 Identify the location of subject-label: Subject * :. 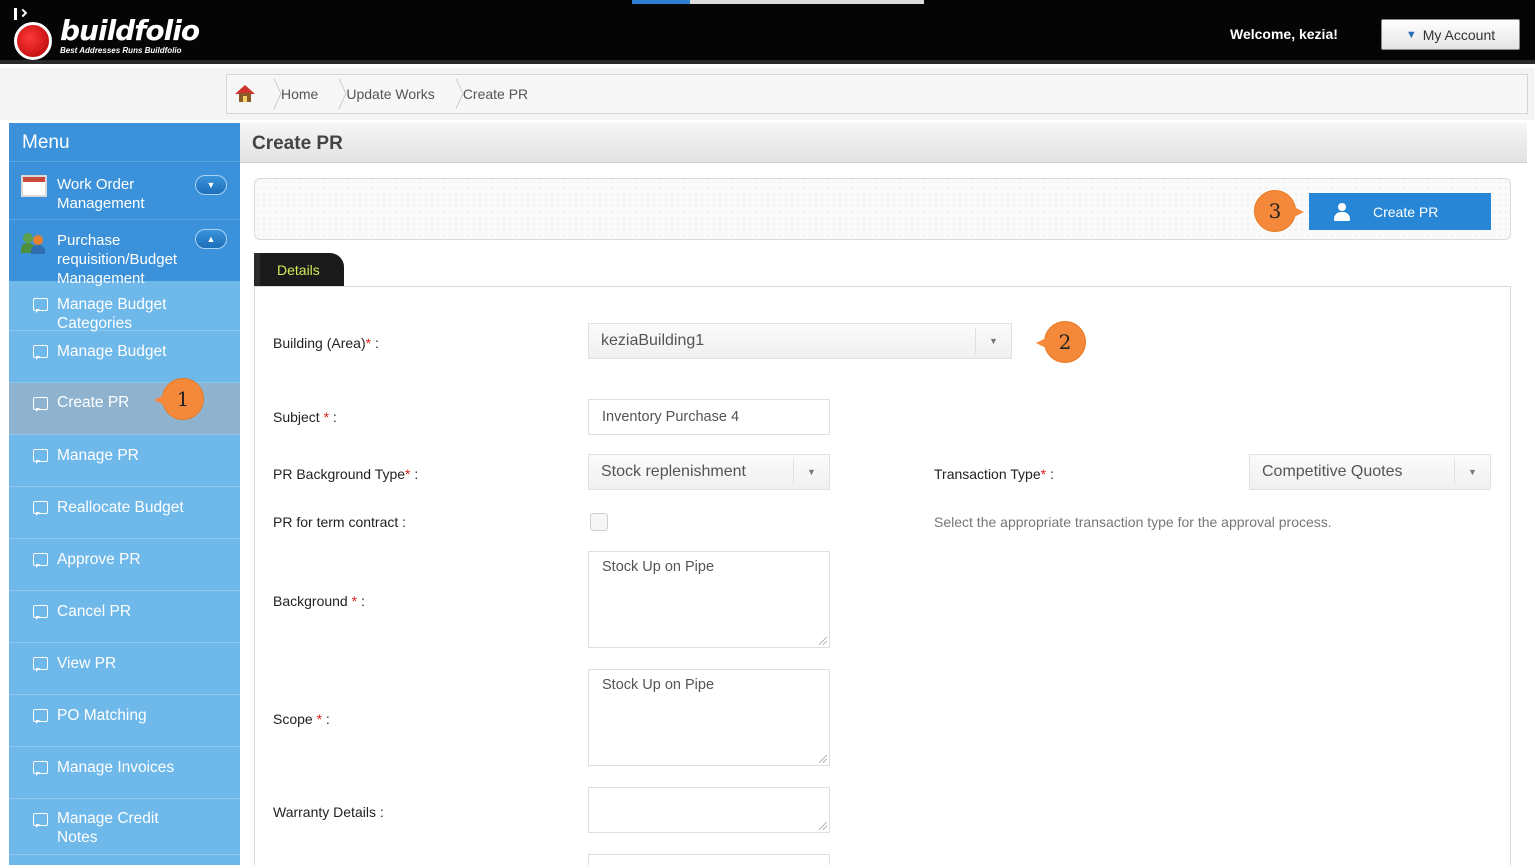
(305, 417).